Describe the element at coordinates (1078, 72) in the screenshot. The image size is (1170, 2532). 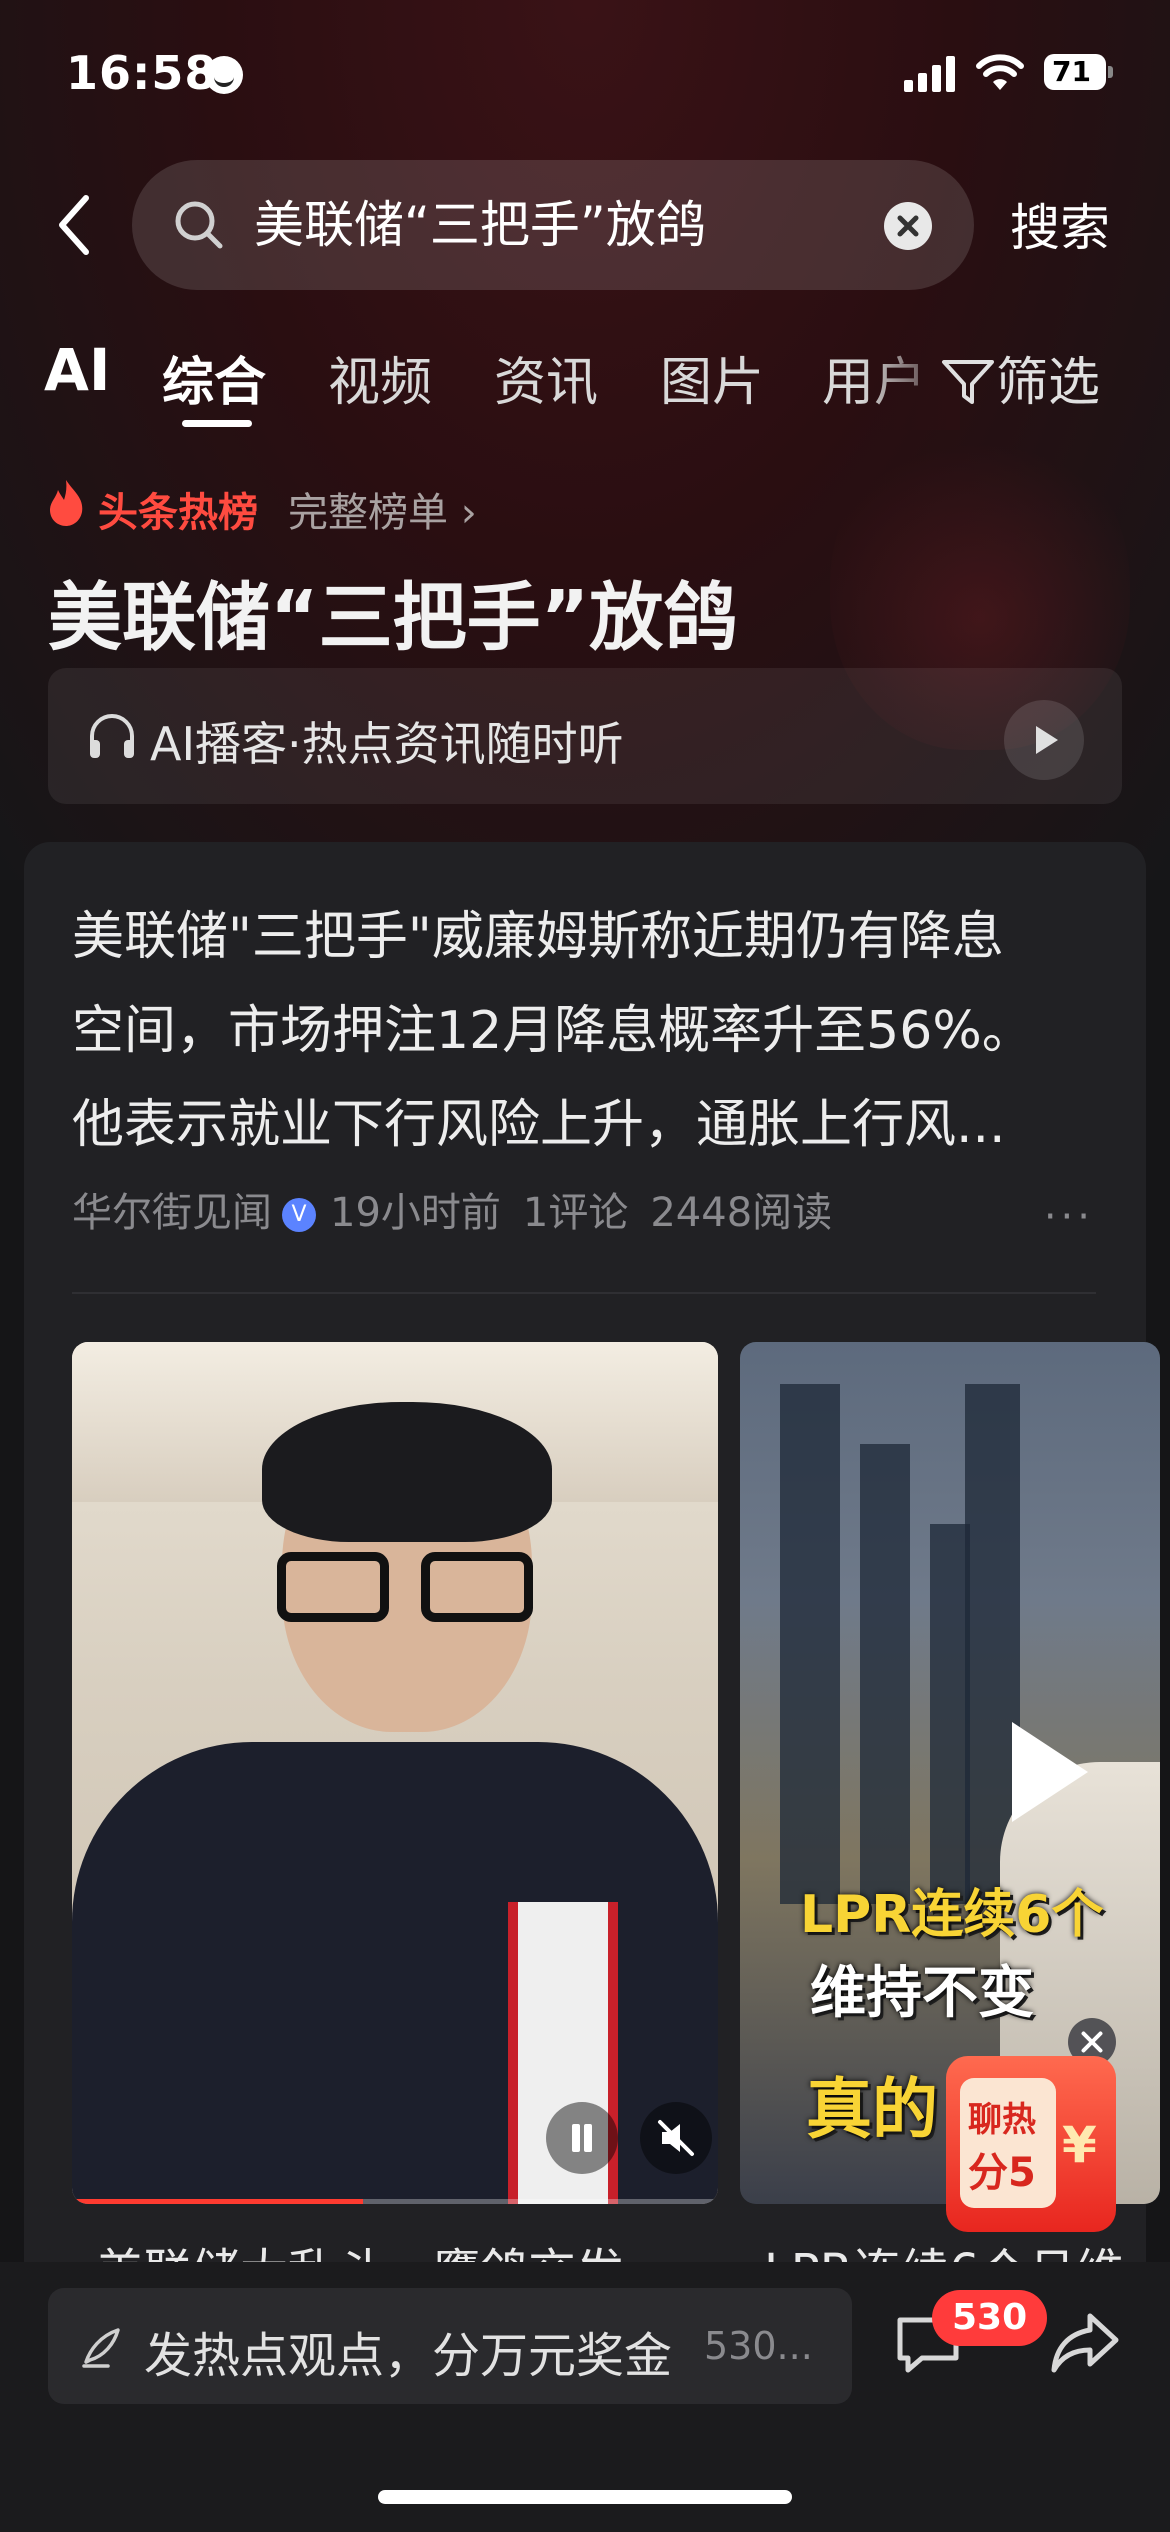
I see `battery-indicator: 71` at that location.